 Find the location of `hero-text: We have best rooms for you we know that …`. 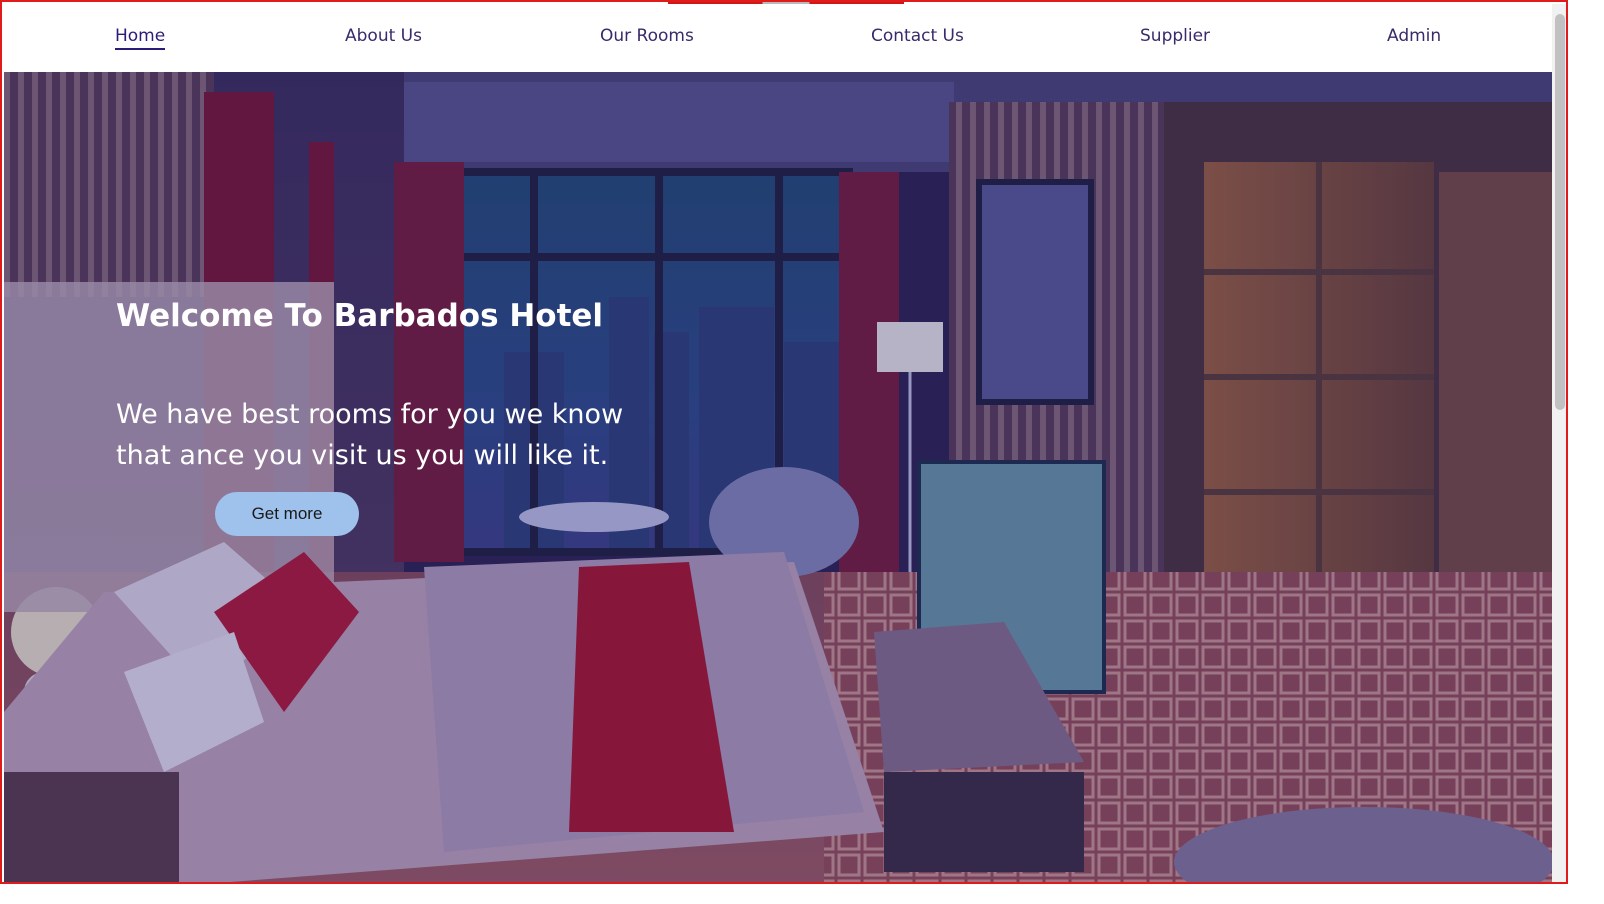

hero-text: We have best rooms for you we know that … is located at coordinates (370, 435).